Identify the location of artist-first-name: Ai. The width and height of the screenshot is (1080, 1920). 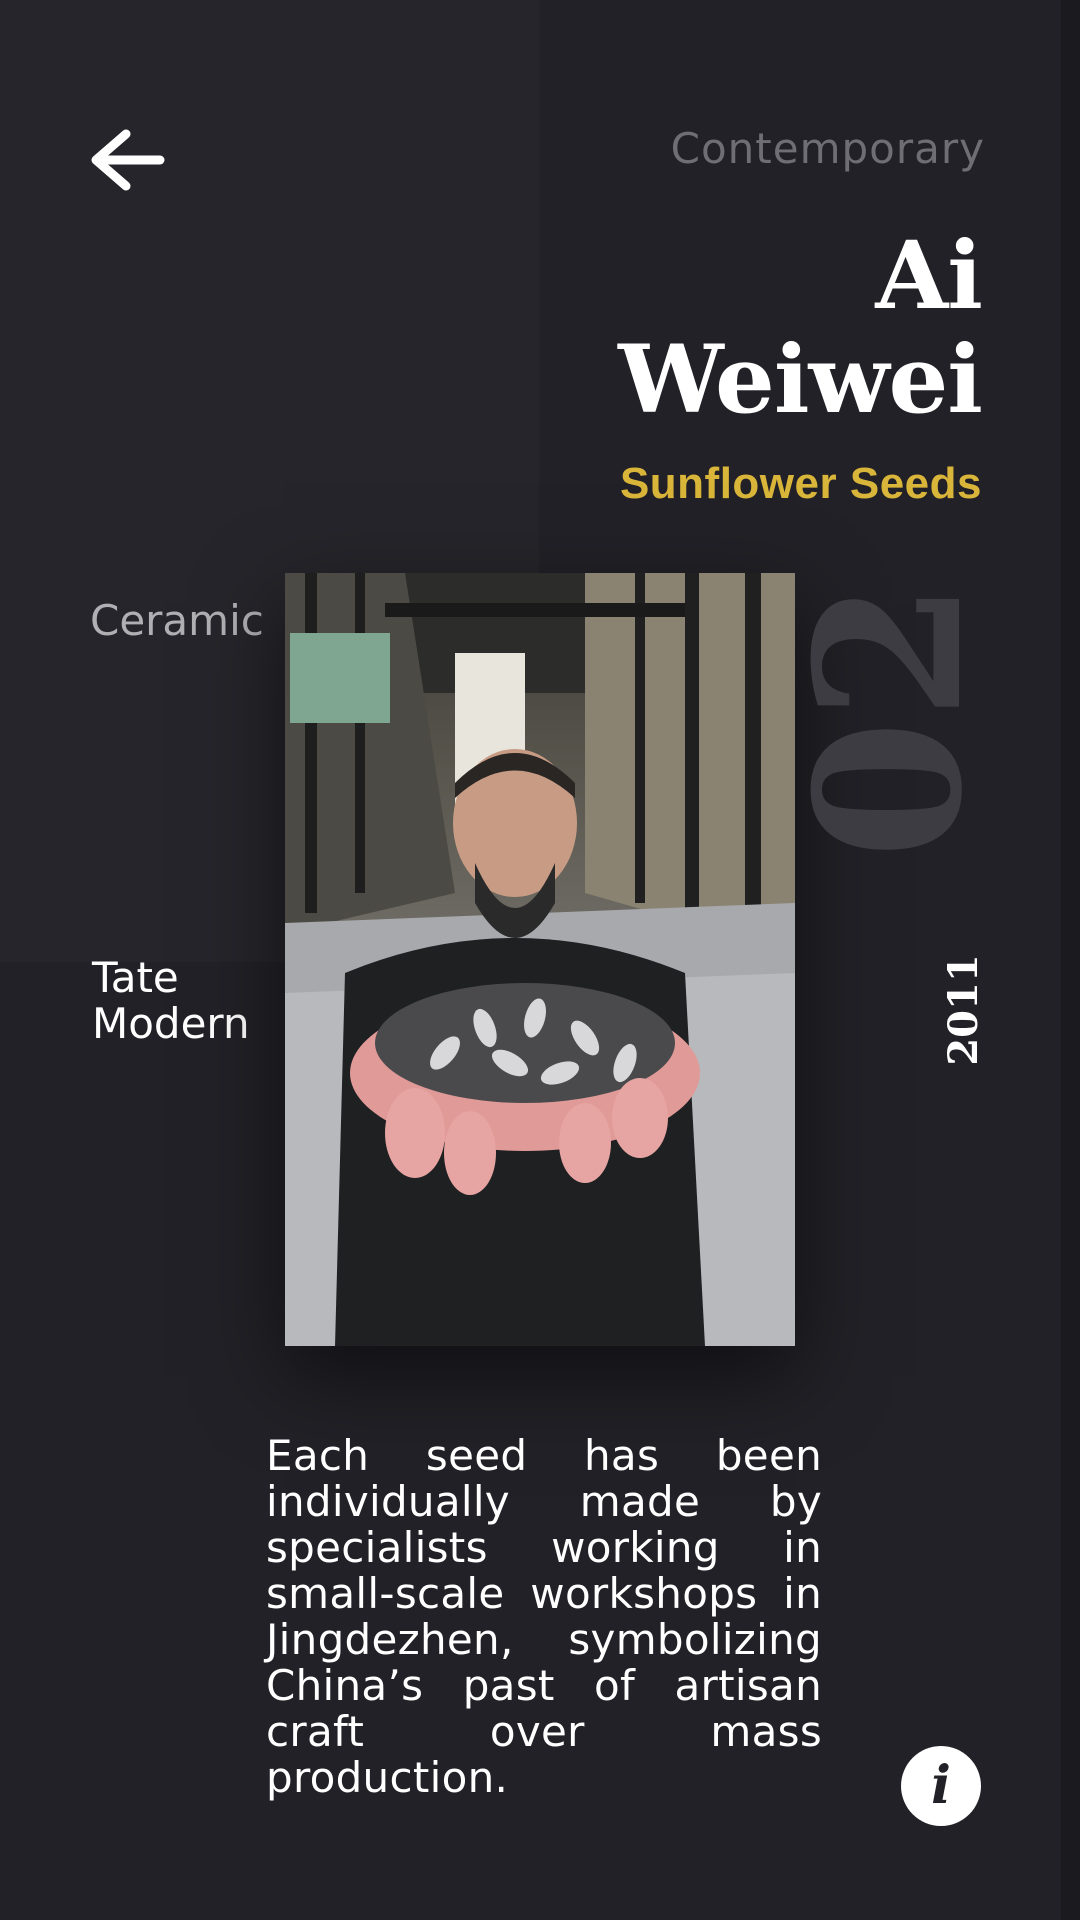
(929, 276).